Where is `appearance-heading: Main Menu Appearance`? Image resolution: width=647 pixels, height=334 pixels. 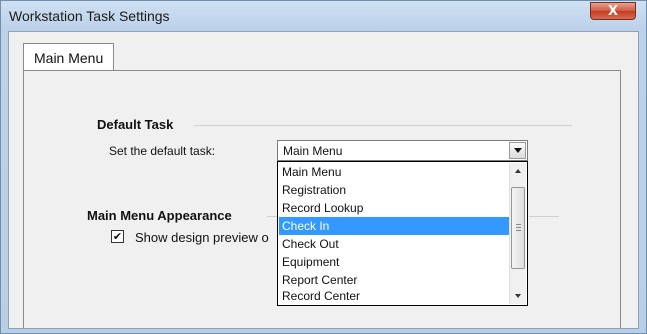
appearance-heading: Main Menu Appearance is located at coordinates (159, 215).